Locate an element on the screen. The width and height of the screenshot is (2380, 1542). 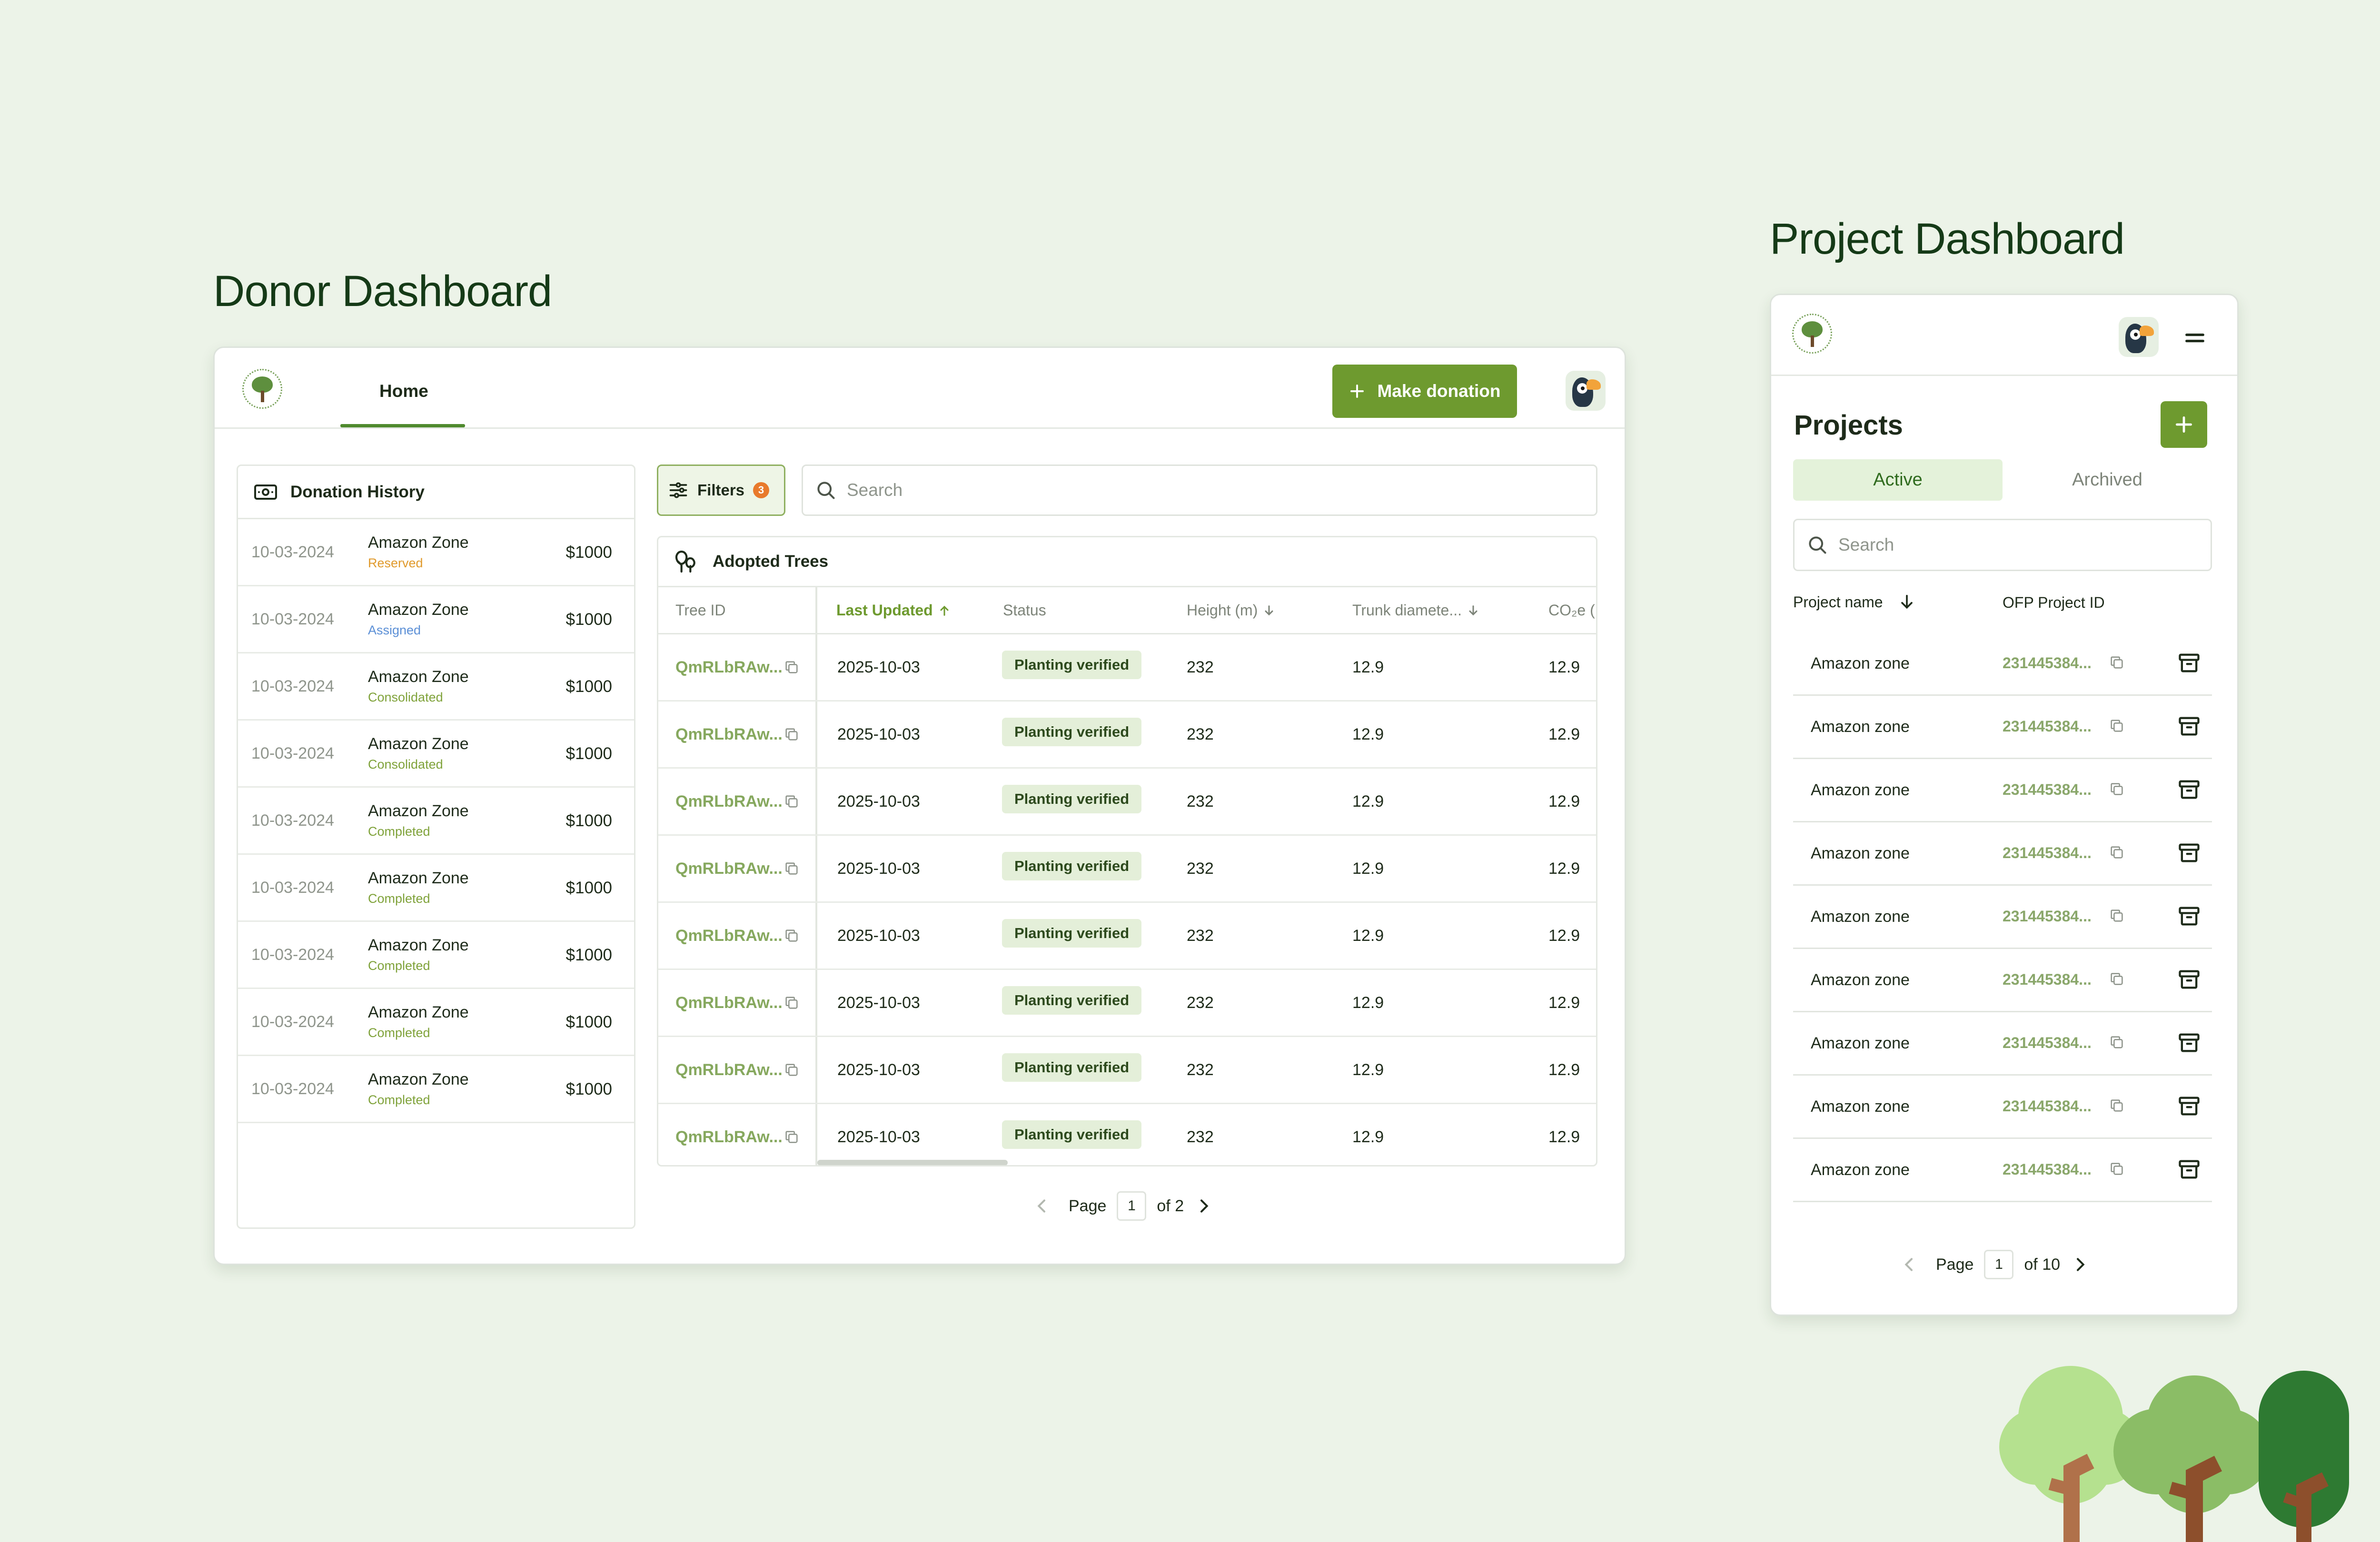
col-co2e: CO₂e ( is located at coordinates (1571, 610).